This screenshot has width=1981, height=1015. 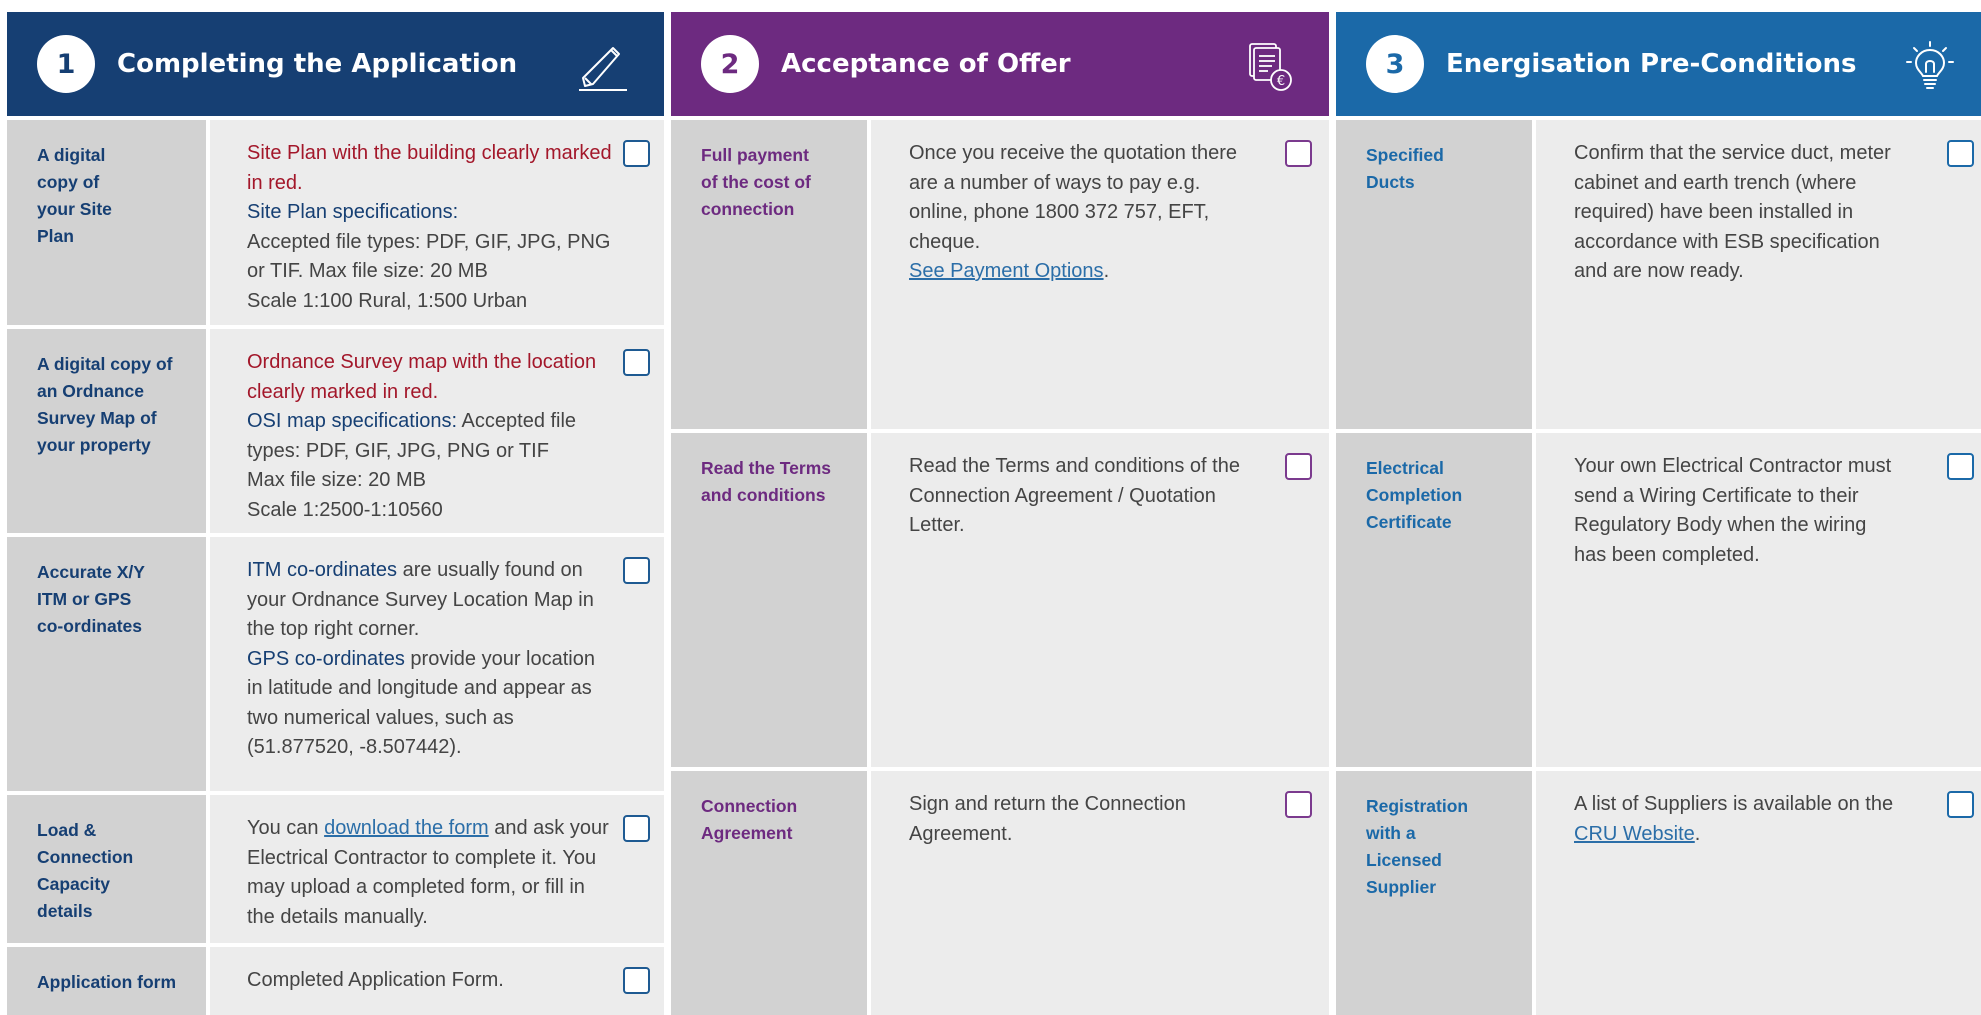 I want to click on description-line: Site Plan specifications:, so click(x=430, y=213).